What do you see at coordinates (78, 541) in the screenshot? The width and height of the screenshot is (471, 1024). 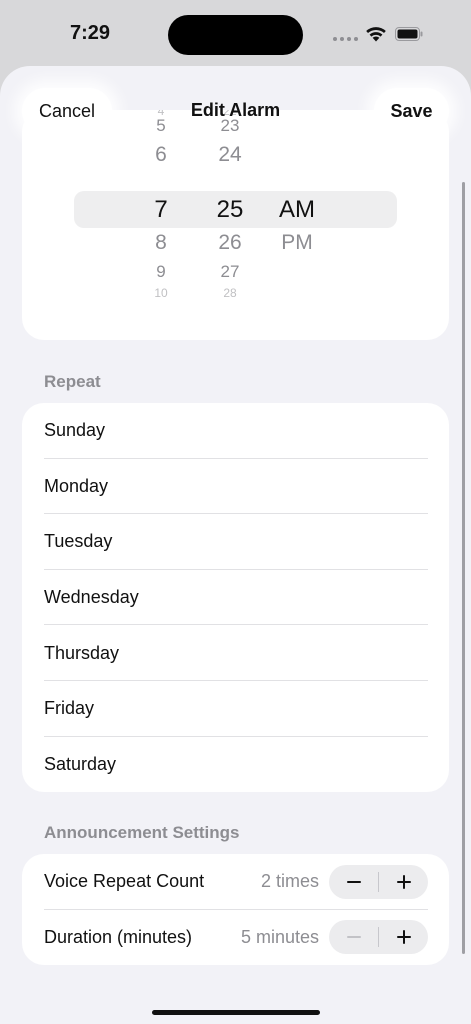 I see `day-label: Tuesday` at bounding box center [78, 541].